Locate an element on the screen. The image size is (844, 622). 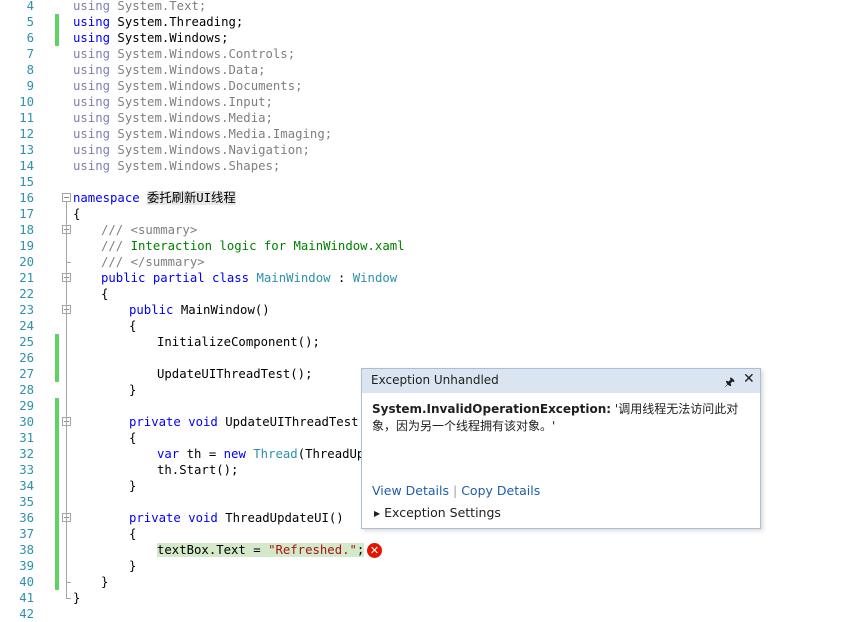
line-number: 18 is located at coordinates (26, 230).